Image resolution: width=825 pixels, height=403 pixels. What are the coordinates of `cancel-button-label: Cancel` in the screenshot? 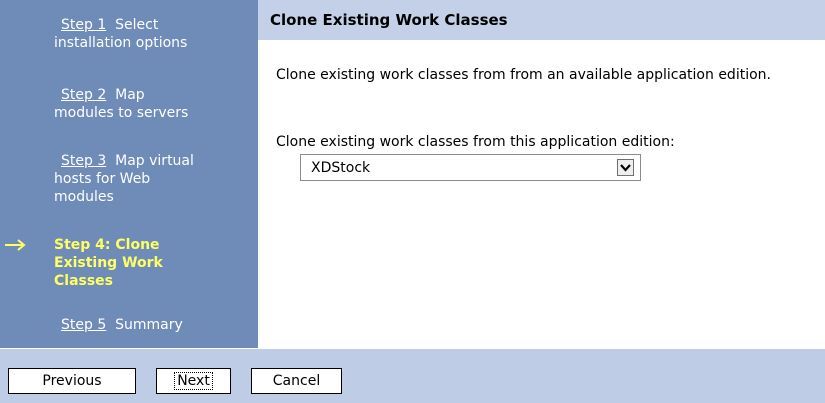 It's located at (296, 381).